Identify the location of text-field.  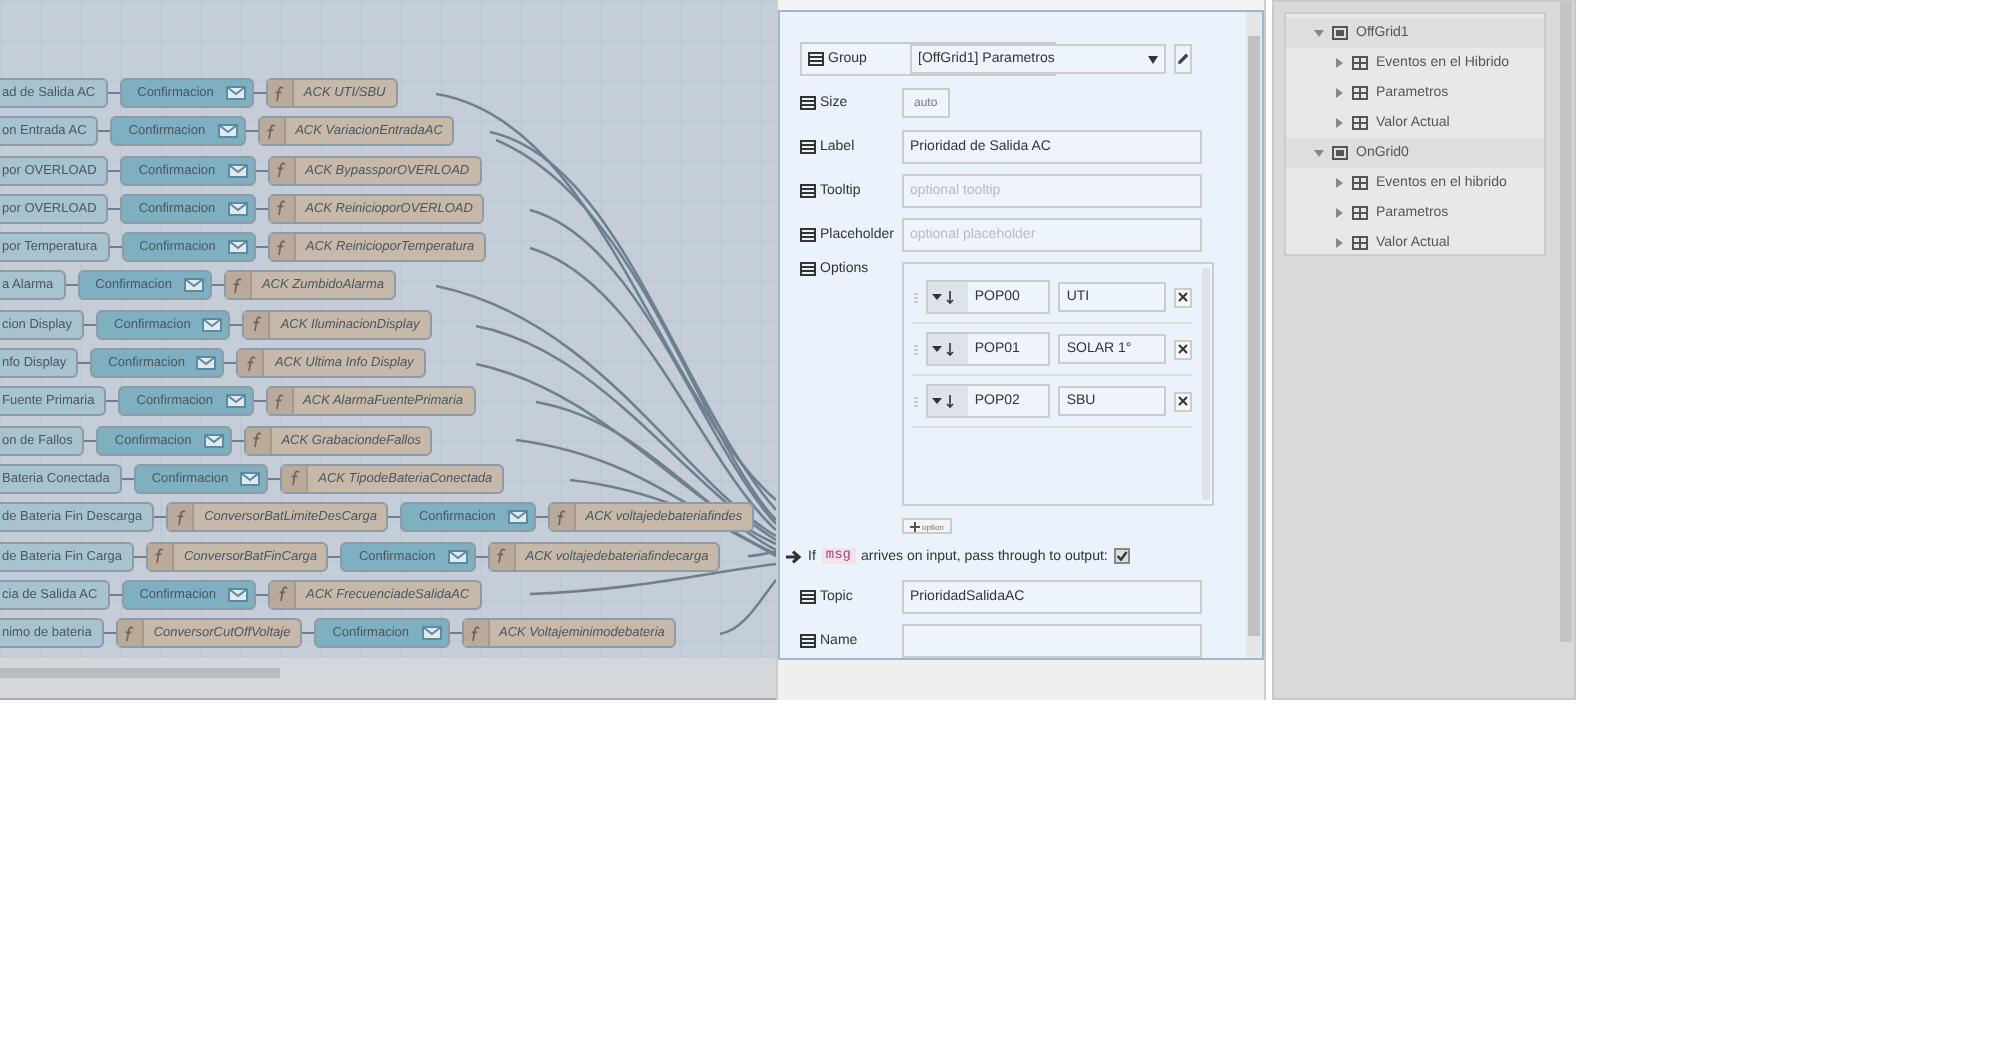
(1052, 641).